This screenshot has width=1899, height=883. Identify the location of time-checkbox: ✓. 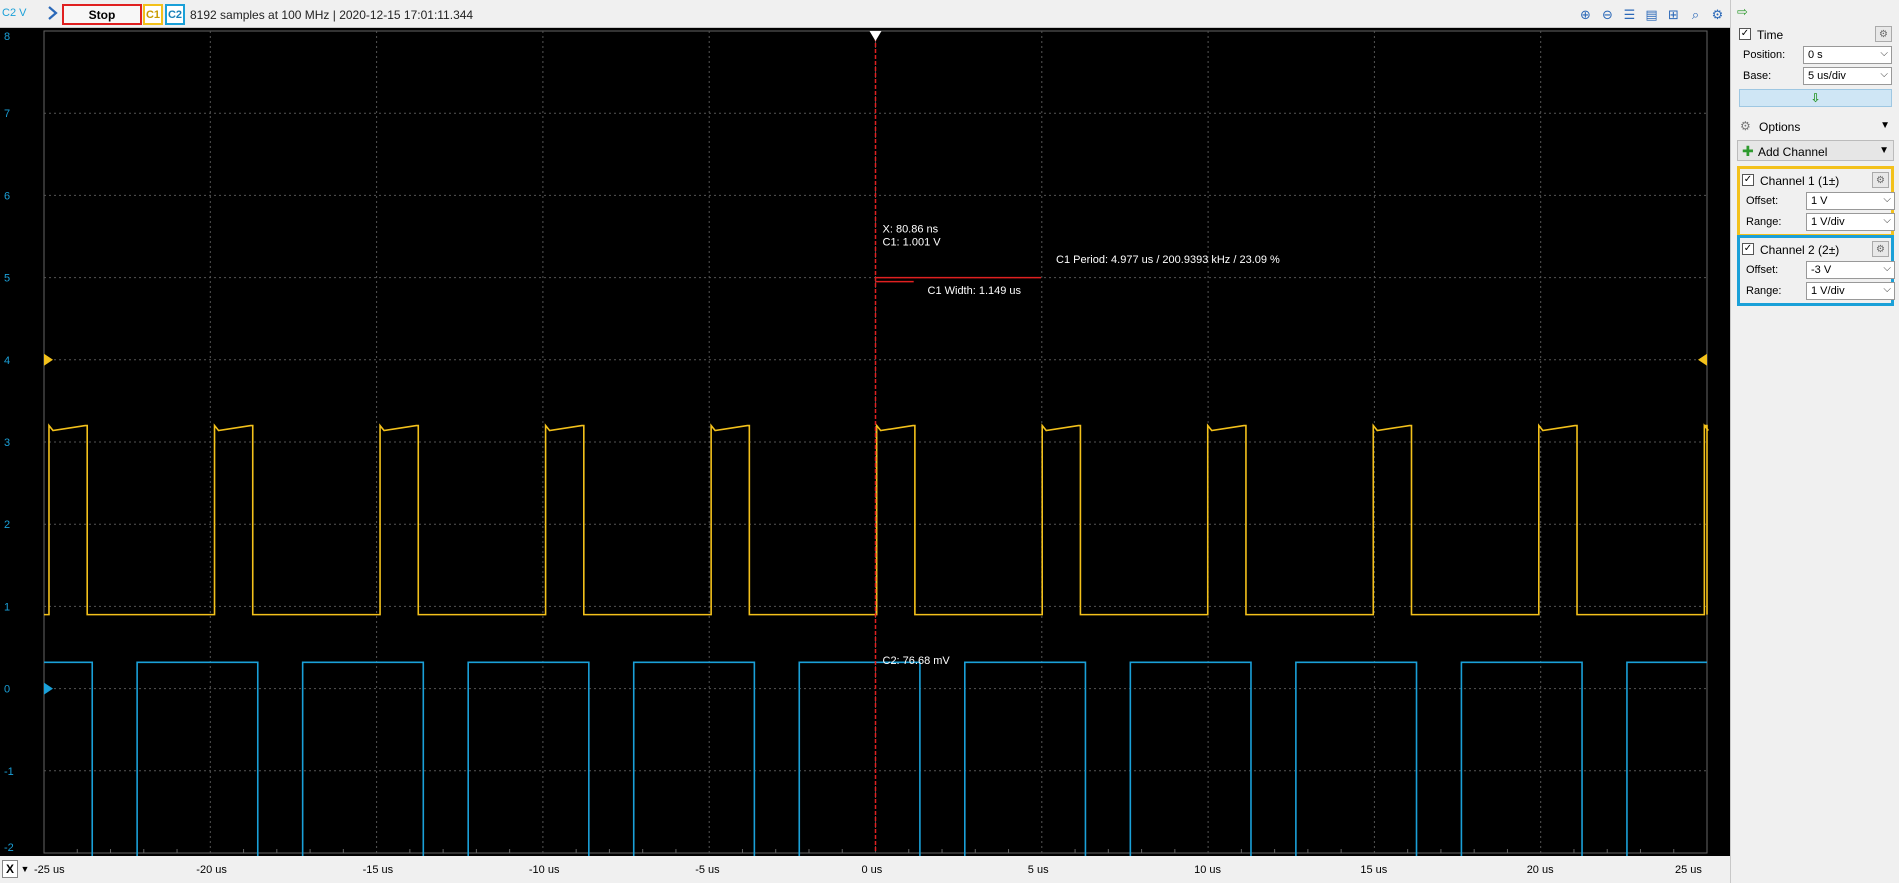
(1745, 34).